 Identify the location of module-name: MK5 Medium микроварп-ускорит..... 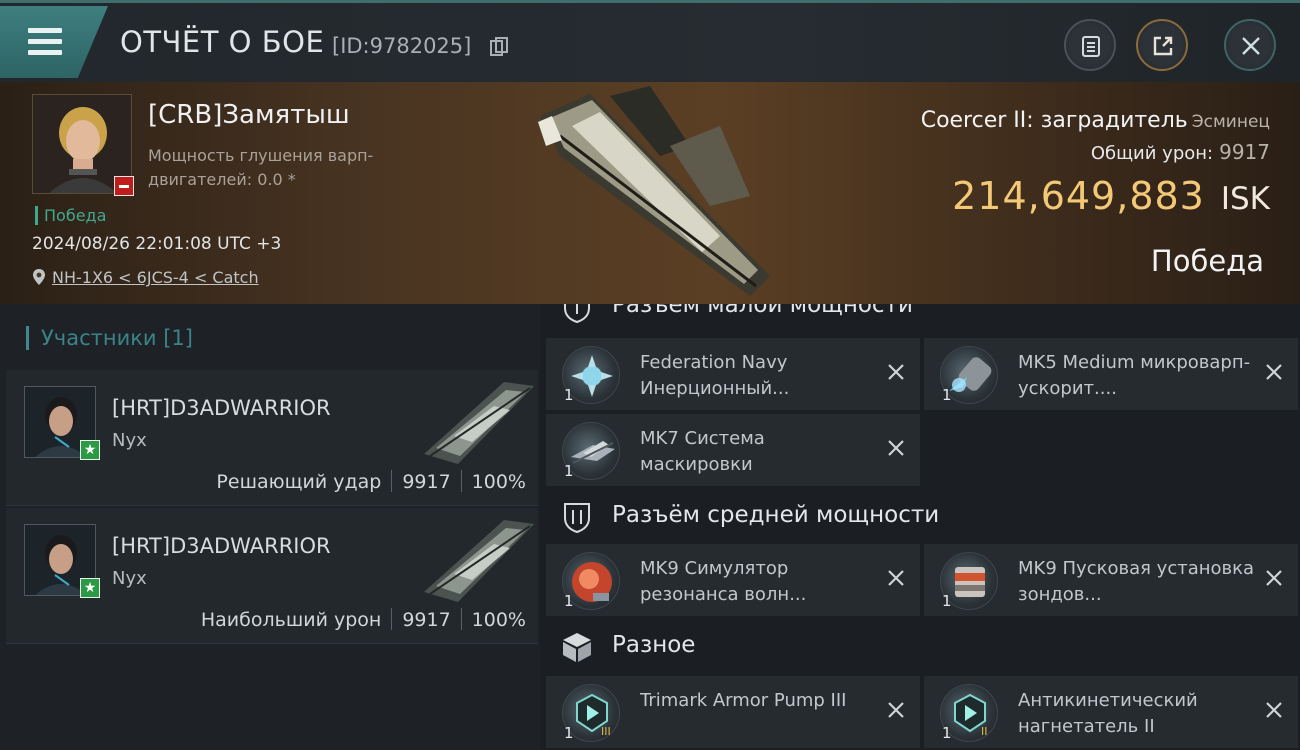
(1134, 375).